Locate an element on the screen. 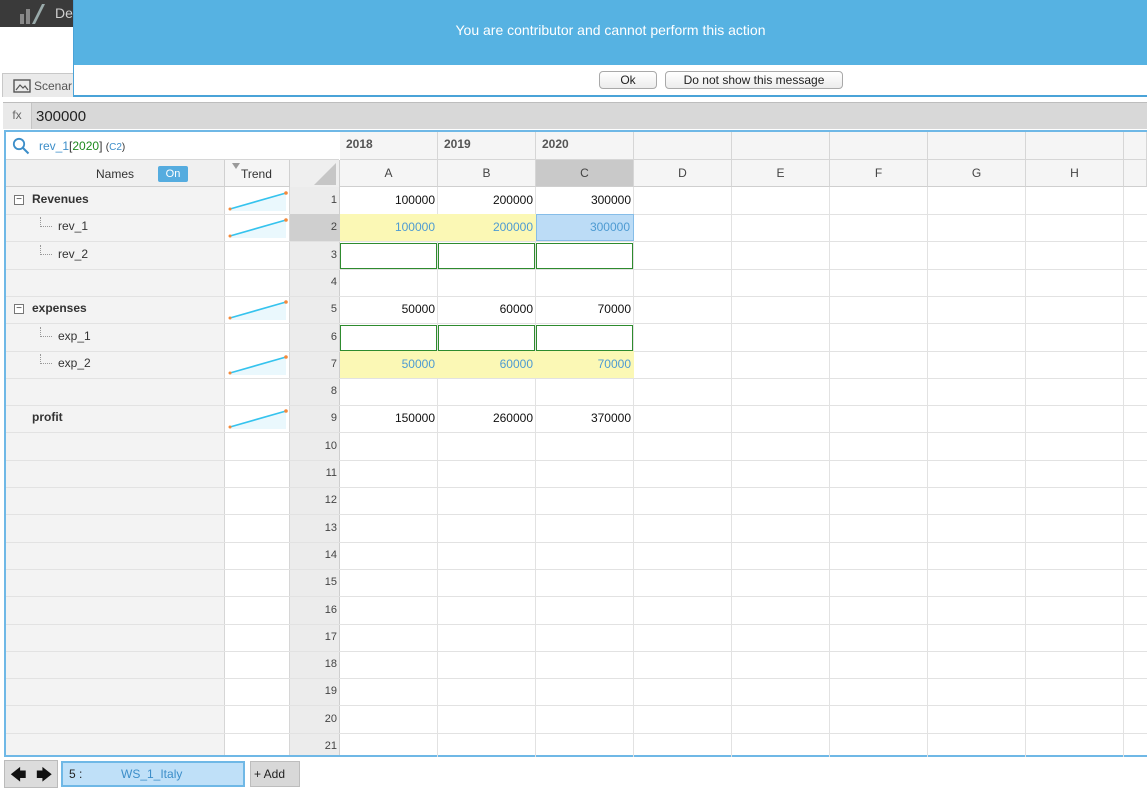  image-icon is located at coordinates (22, 86).